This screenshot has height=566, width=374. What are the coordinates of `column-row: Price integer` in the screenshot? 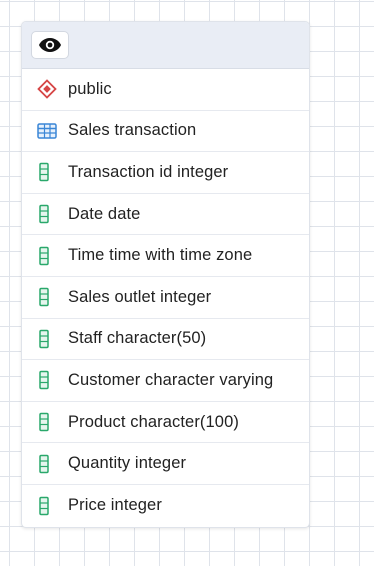 It's located at (165, 506).